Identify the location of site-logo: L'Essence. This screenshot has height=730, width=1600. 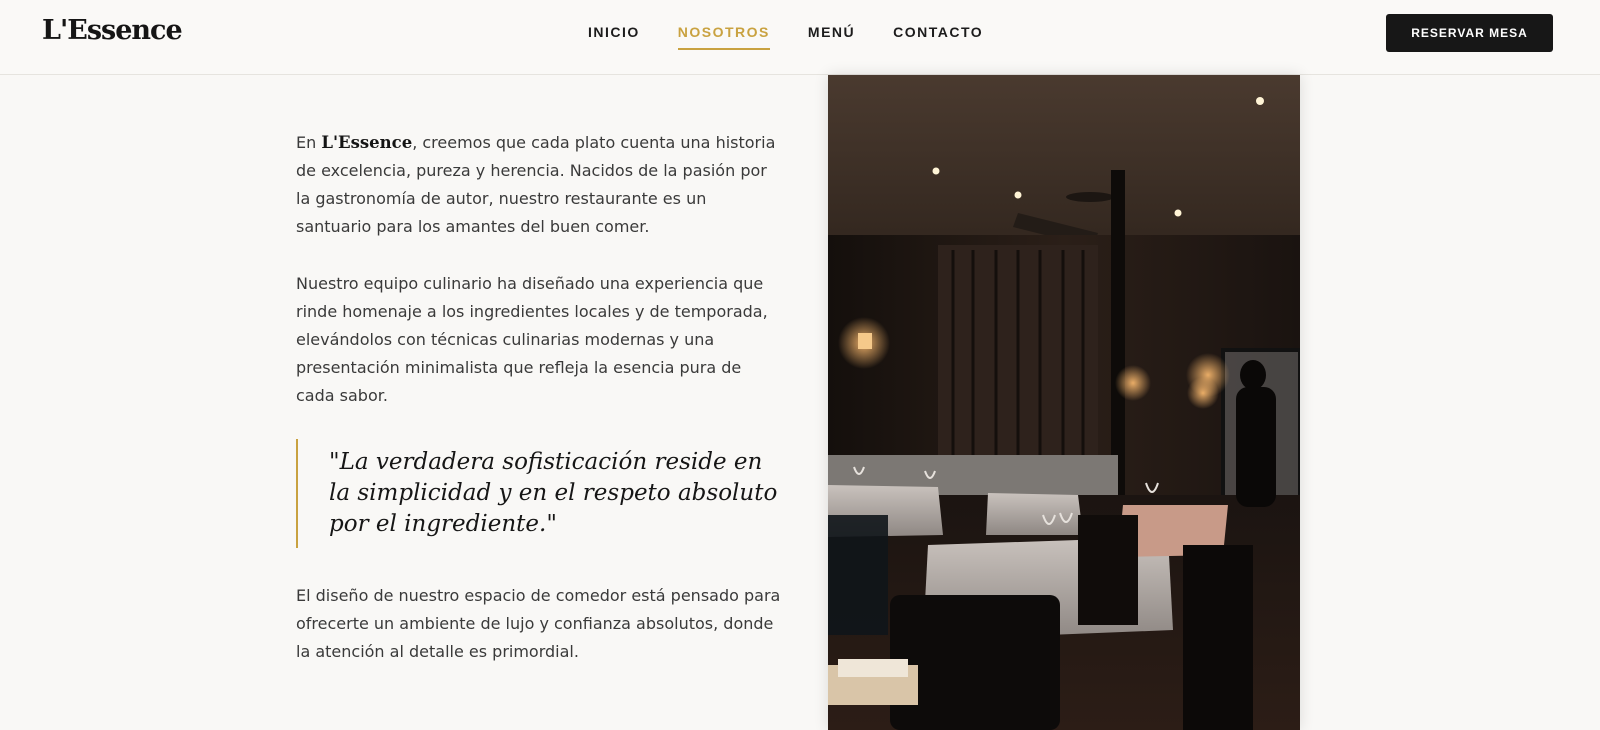
(112, 30).